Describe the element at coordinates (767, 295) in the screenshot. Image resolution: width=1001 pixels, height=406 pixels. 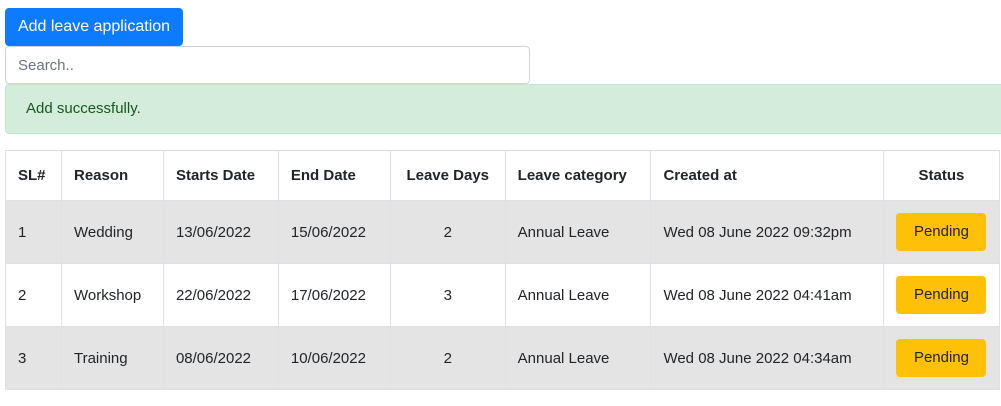
I see `cell-created-at: Wed 08 June 2022 04:41am` at that location.